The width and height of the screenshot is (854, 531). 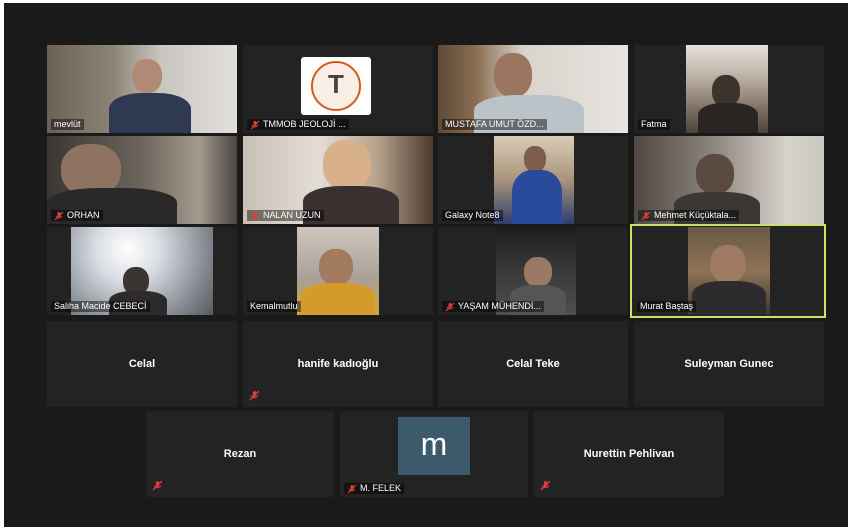 I want to click on participant-name: Kemalmutlu, so click(x=274, y=306).